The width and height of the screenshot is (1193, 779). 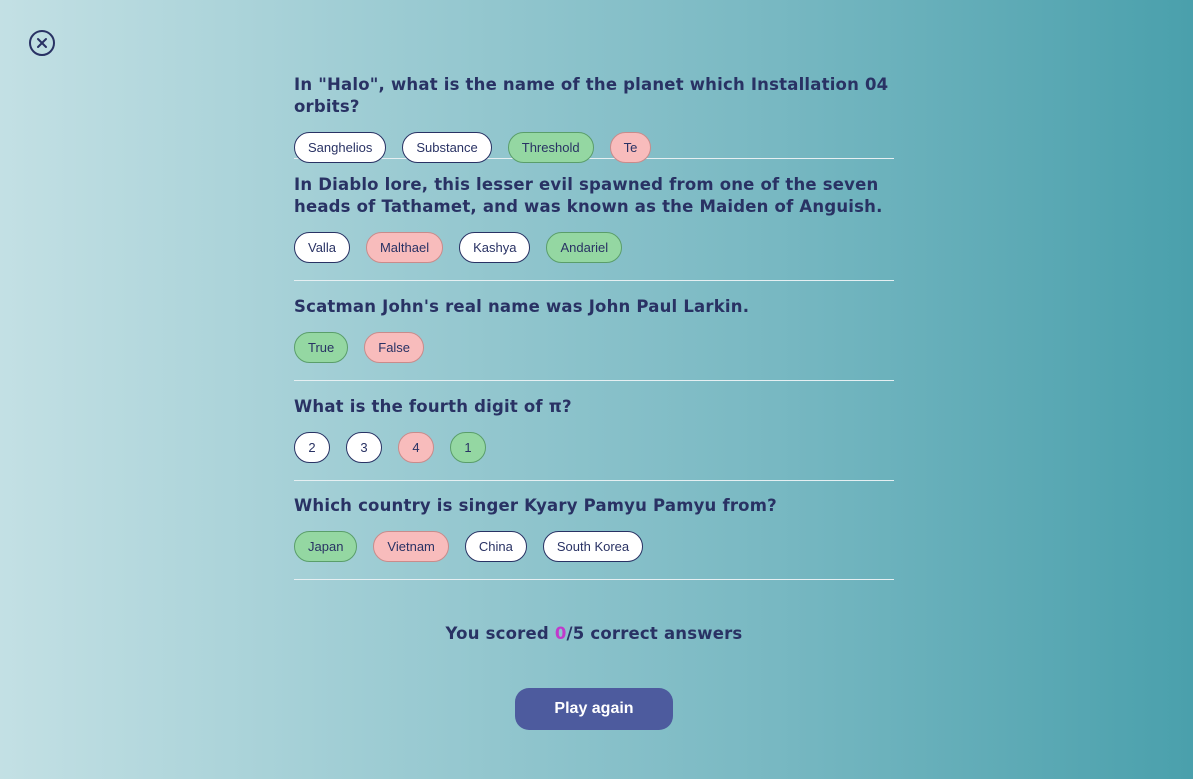 I want to click on answer-options: 2 3 4 1, so click(x=594, y=447).